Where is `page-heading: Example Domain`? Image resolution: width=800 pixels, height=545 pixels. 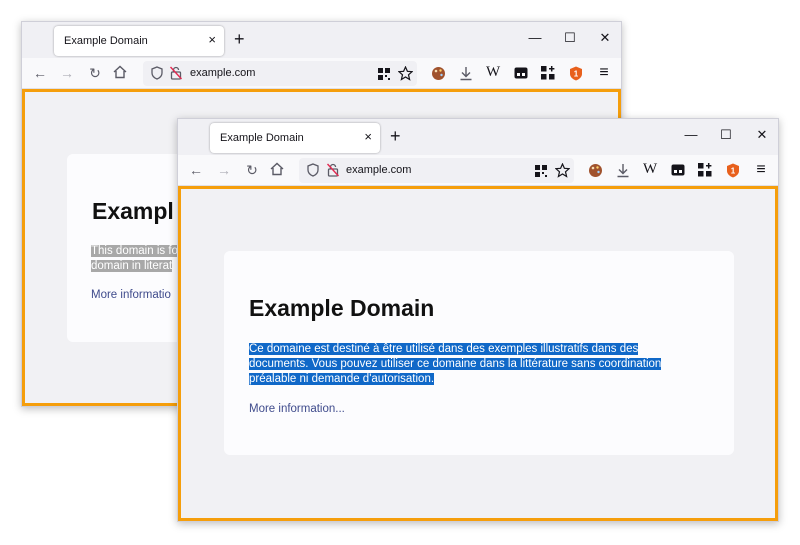
page-heading: Example Domain is located at coordinates (342, 308).